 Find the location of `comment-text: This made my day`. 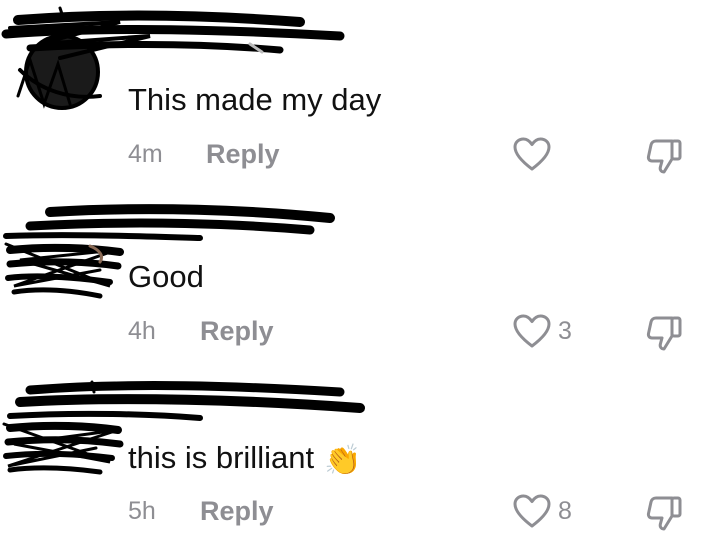

comment-text: This made my day is located at coordinates (254, 100).